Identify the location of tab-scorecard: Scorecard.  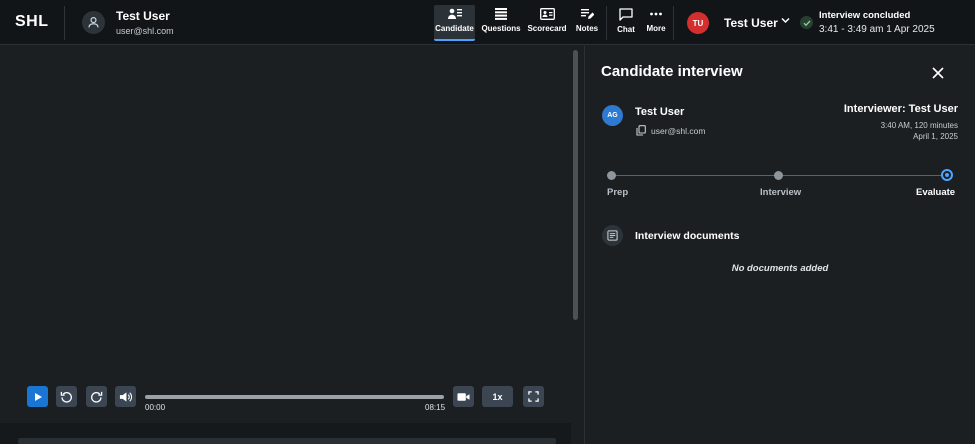
(547, 23).